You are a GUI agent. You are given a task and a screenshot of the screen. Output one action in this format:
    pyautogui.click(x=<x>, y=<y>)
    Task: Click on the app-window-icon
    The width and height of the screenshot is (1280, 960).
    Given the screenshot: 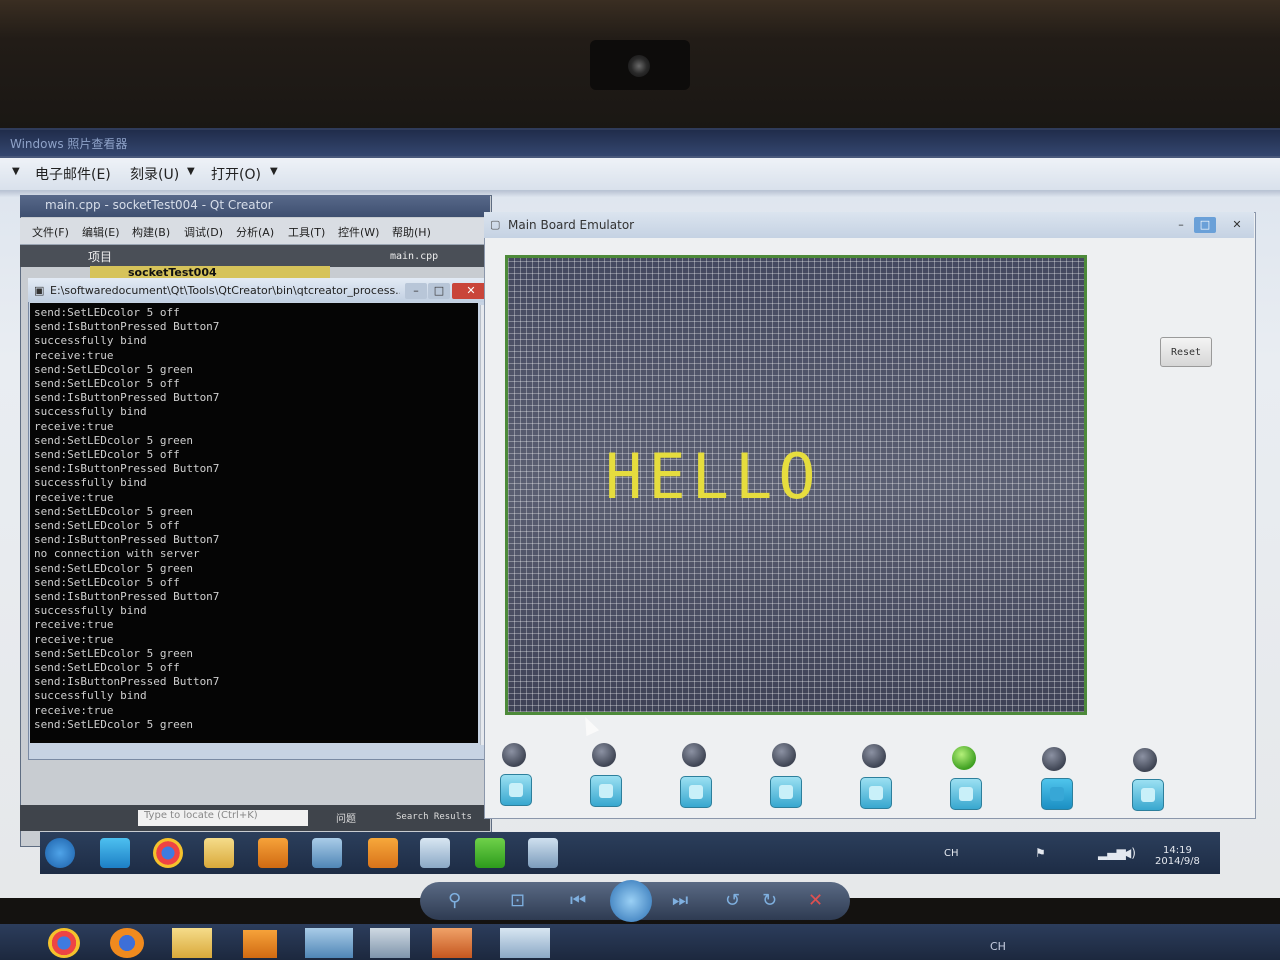 What is the action you would take?
    pyautogui.click(x=435, y=853)
    